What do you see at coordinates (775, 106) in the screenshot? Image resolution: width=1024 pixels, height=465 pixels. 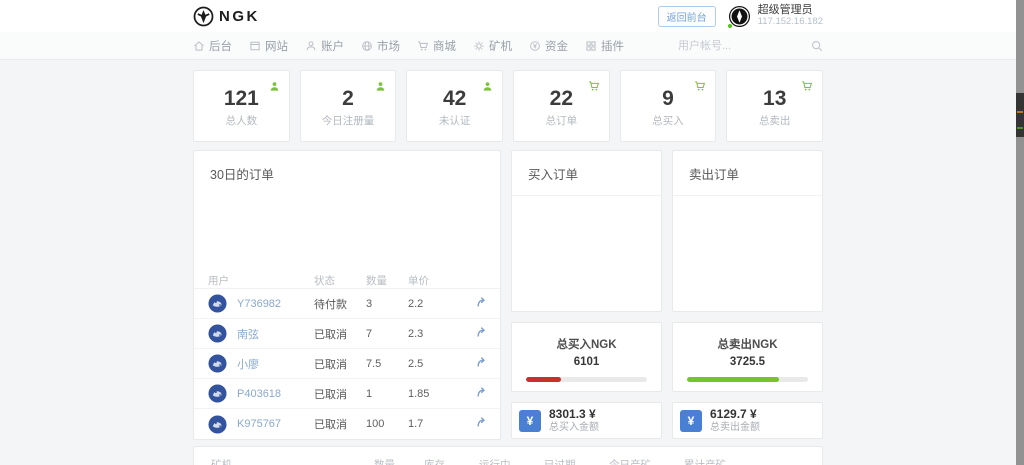 I see `stat-card-total-sells: 13 总卖出` at bounding box center [775, 106].